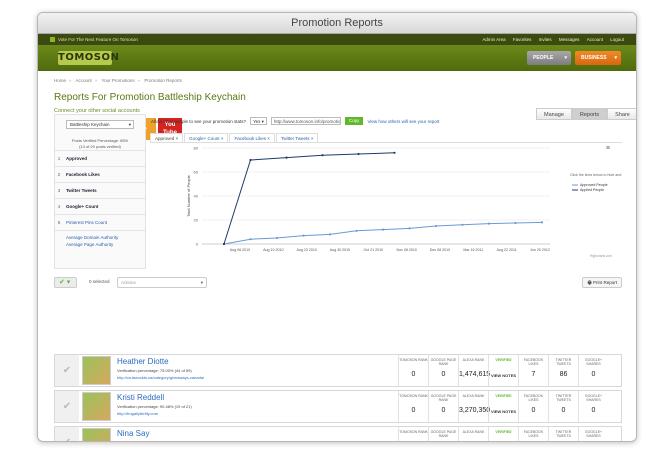  What do you see at coordinates (105, 244) in the screenshot?
I see `avg-page-authority-link: Average Page Authority` at bounding box center [105, 244].